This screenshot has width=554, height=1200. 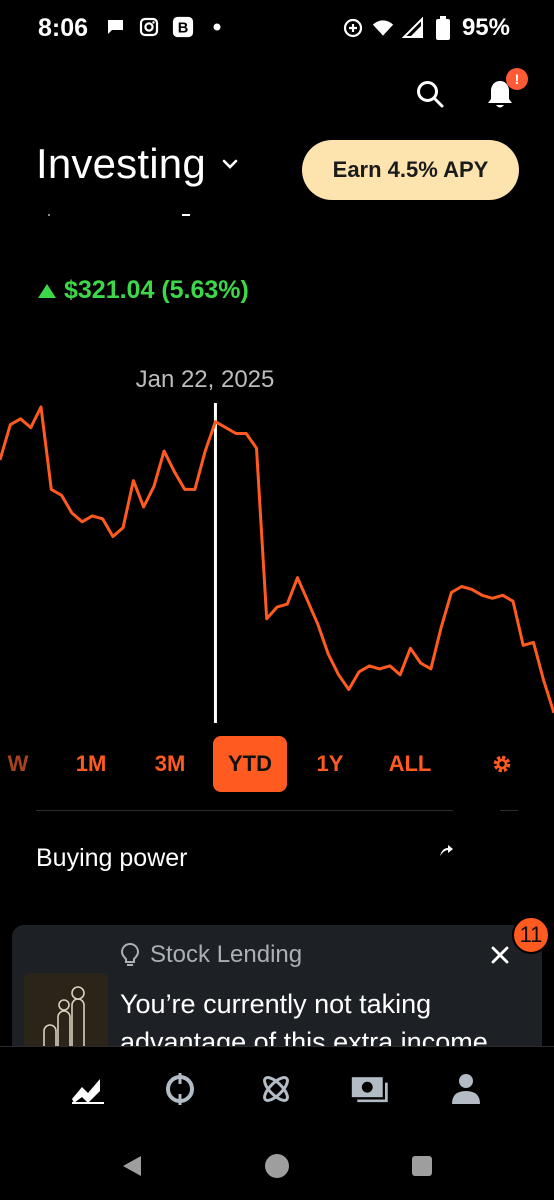 I want to click on status-bar: 8:06 B 95%, so click(x=277, y=29).